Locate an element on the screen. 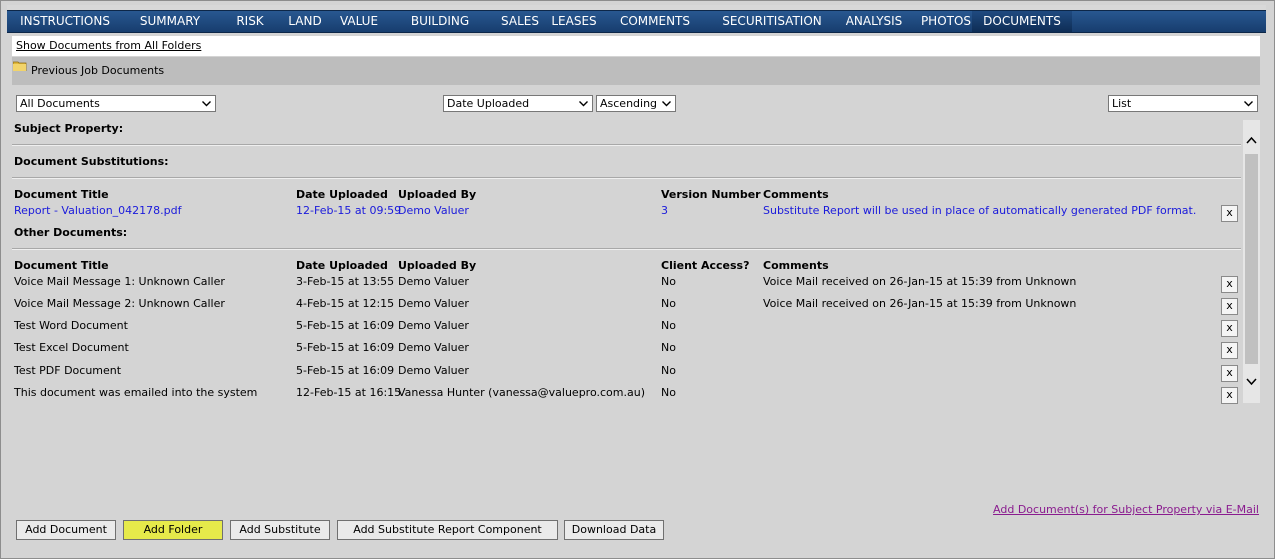 This screenshot has height=559, width=1275. delete-substitution-button: x is located at coordinates (1229, 213).